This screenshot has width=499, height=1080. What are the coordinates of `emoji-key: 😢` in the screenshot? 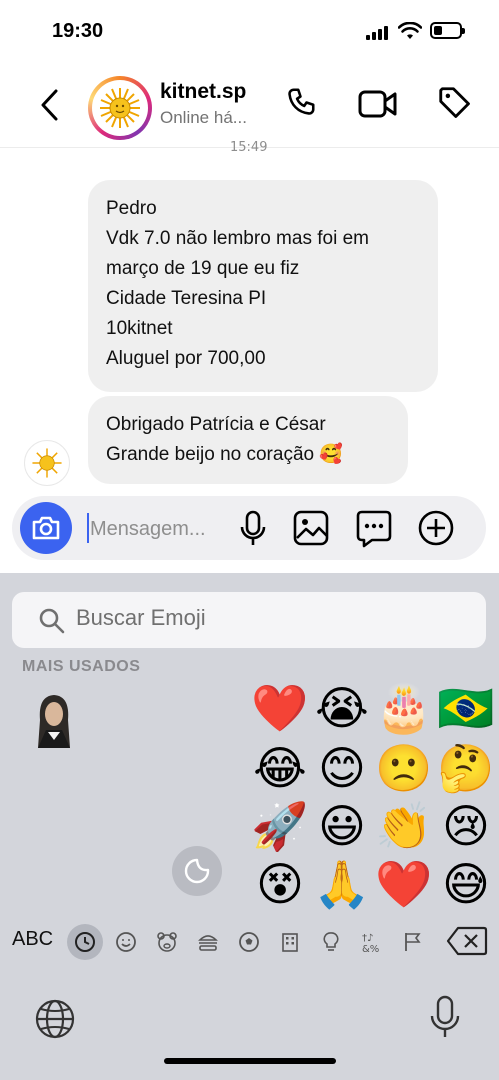 It's located at (466, 826).